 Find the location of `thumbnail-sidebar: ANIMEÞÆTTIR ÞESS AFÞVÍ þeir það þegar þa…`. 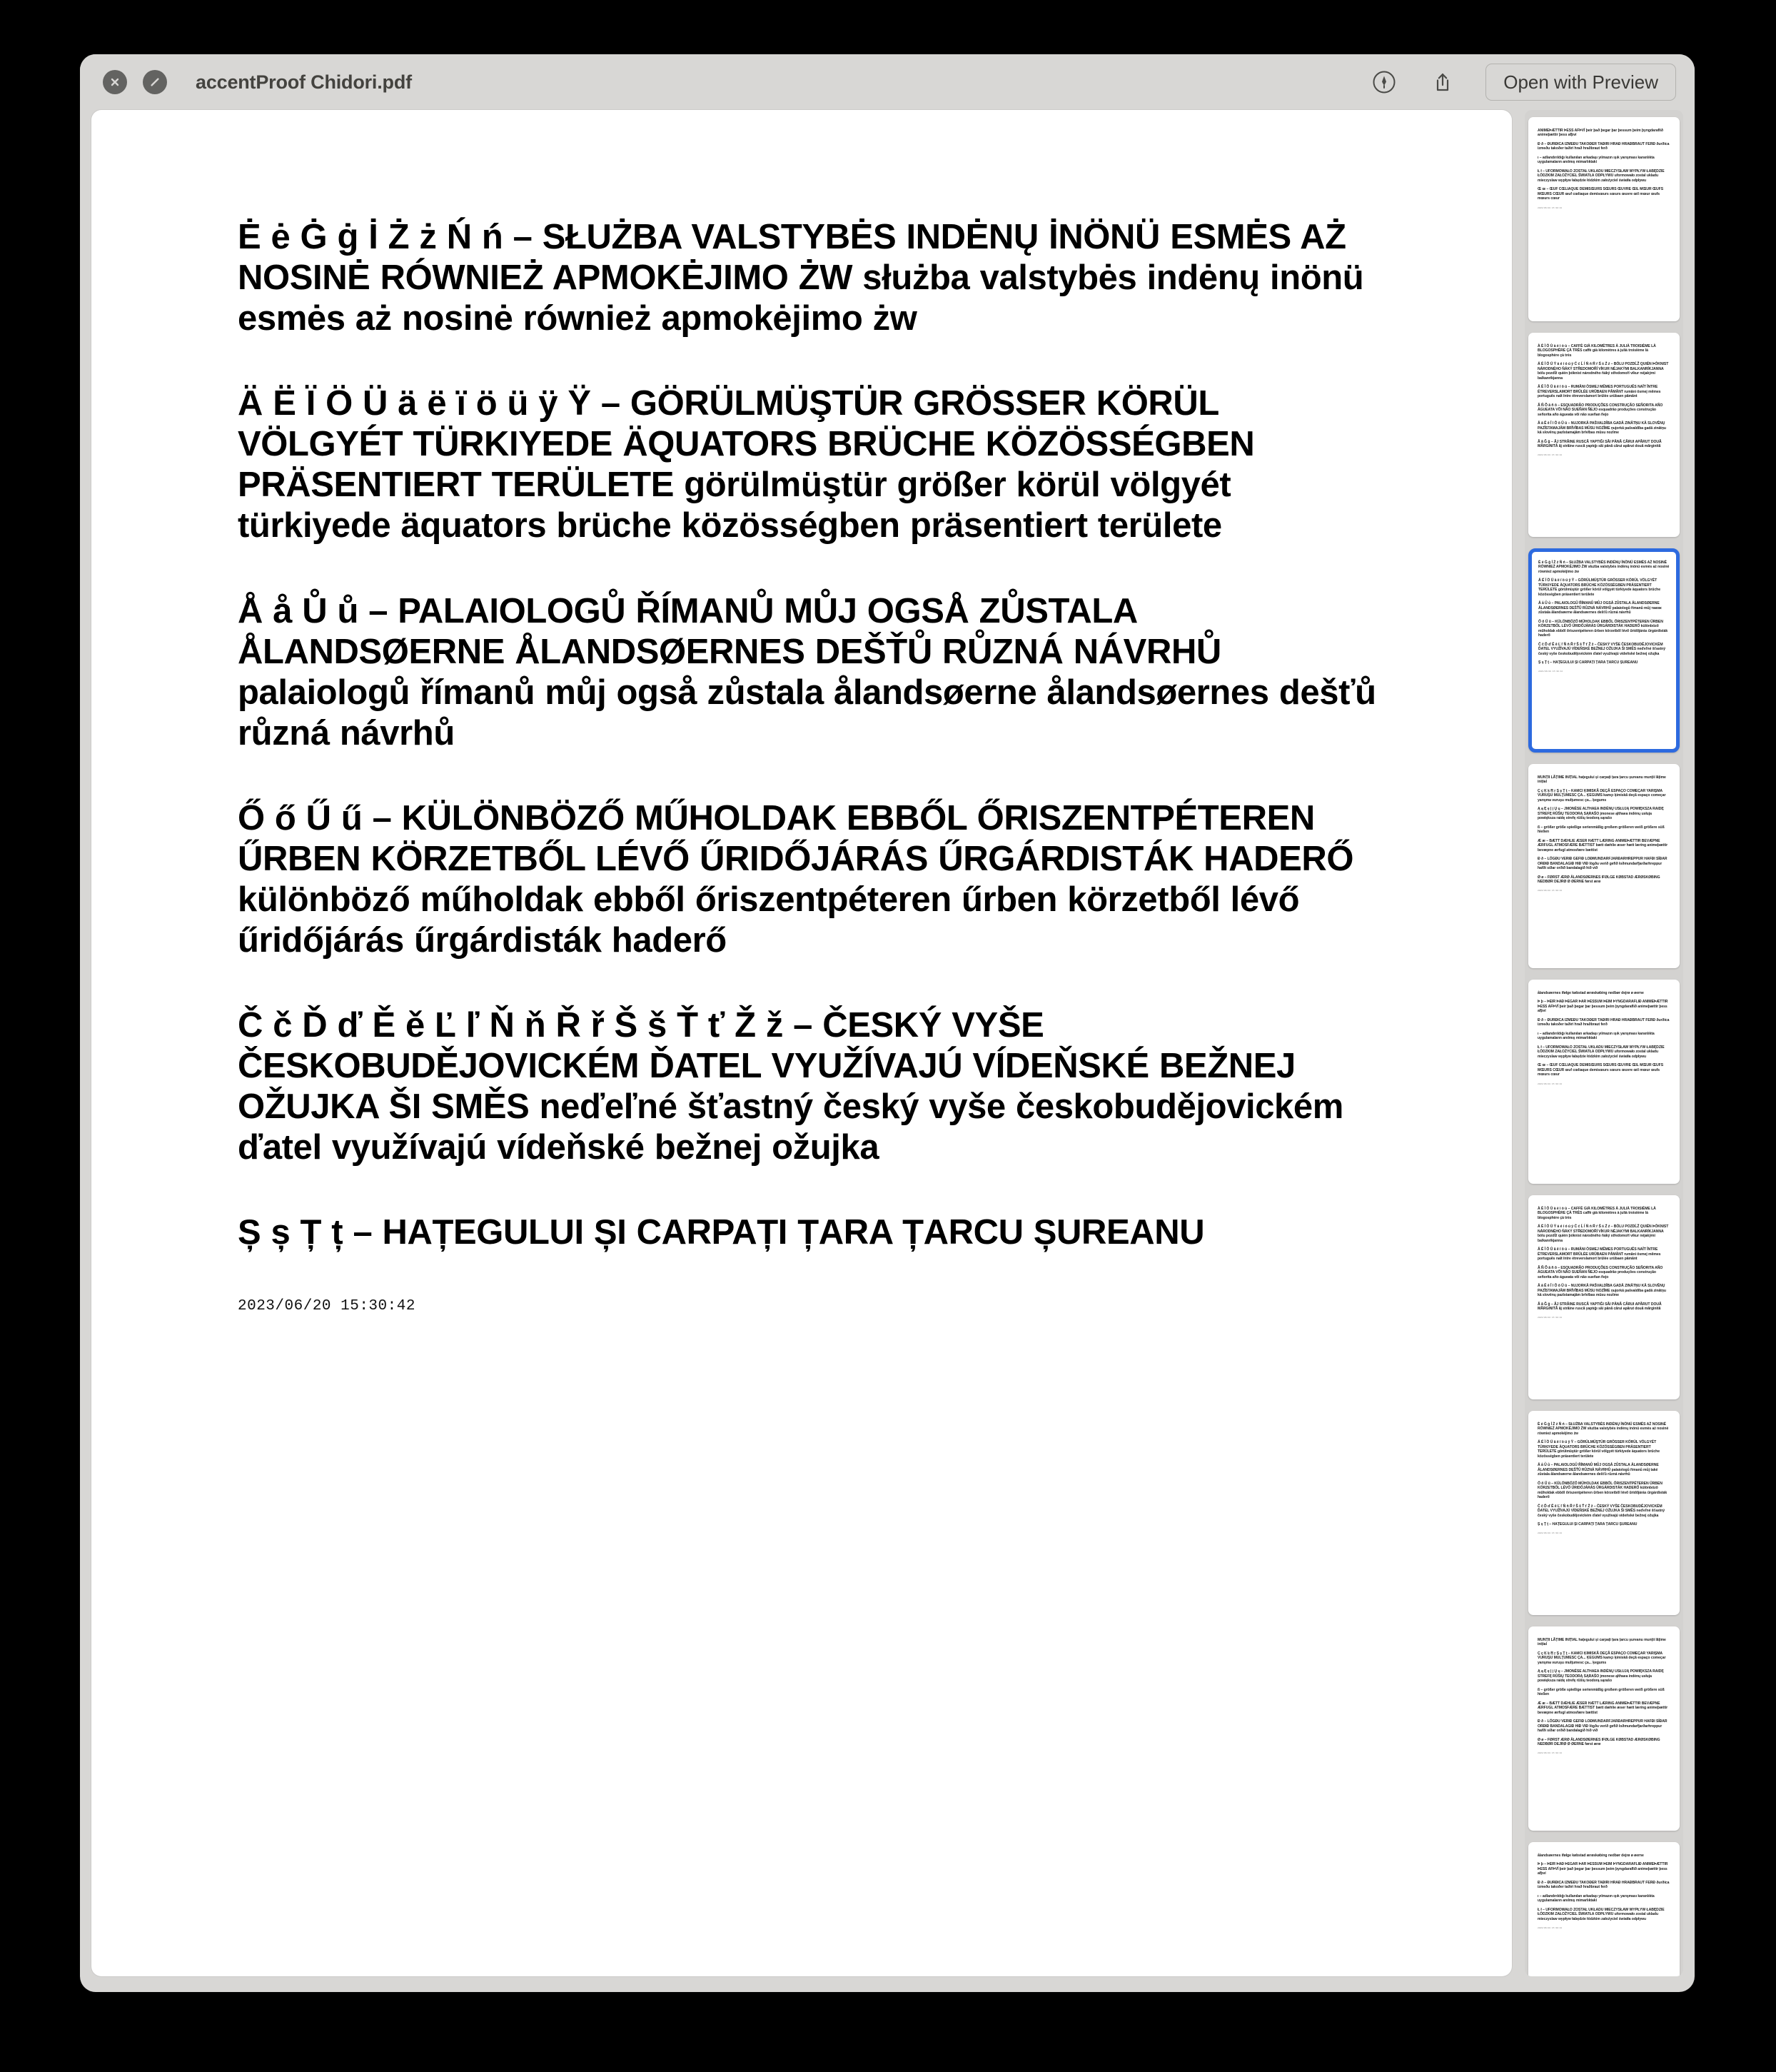

thumbnail-sidebar: ANIMEÞÆTTIR ÞESS AFÞVÍ þeir það þegar þa… is located at coordinates (1604, 1043).